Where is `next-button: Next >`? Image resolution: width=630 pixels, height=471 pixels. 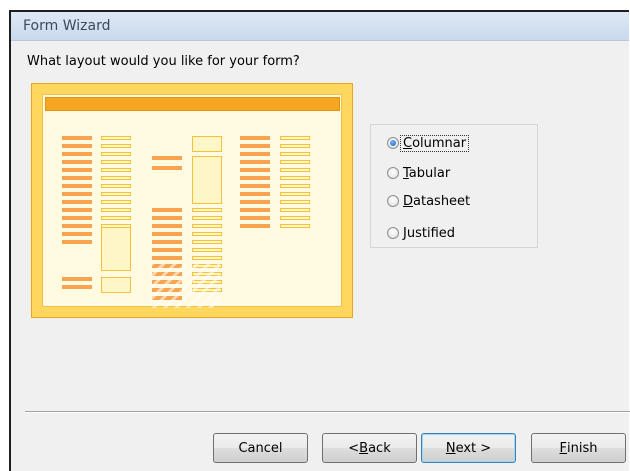 next-button: Next > is located at coordinates (468, 448).